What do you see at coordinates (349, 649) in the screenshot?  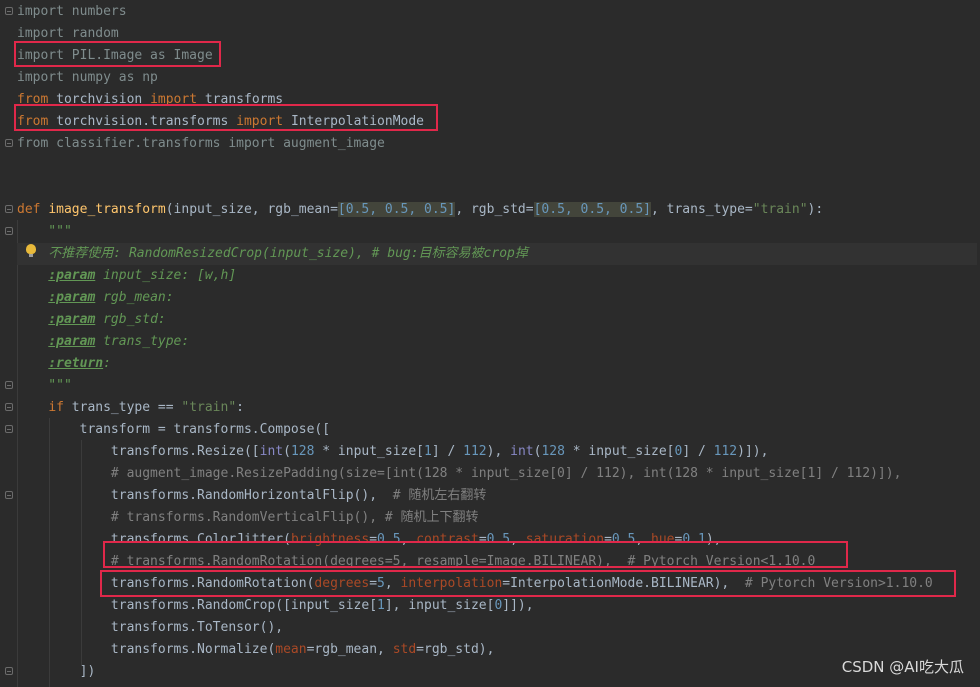 I see `code-token: =rgb_mean,` at bounding box center [349, 649].